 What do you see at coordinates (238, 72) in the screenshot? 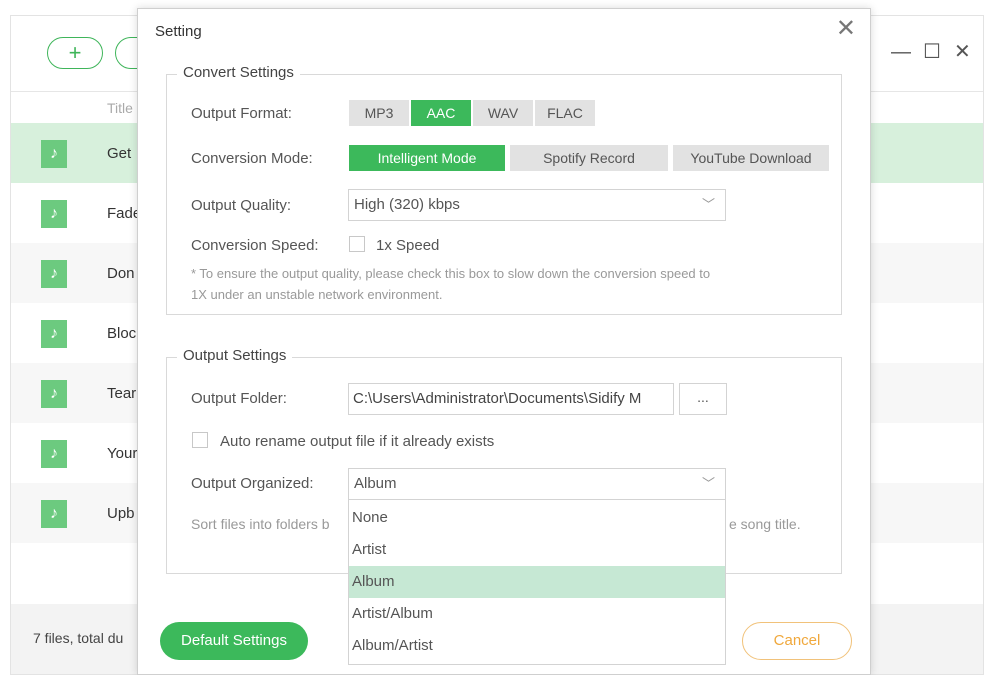
I see `convert-settings-legend: Convert Settings` at bounding box center [238, 72].